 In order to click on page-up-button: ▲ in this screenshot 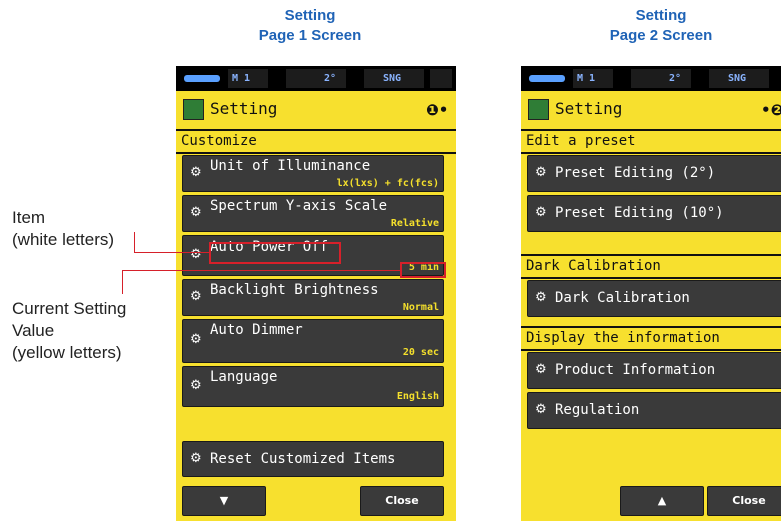, I will do `click(662, 501)`.